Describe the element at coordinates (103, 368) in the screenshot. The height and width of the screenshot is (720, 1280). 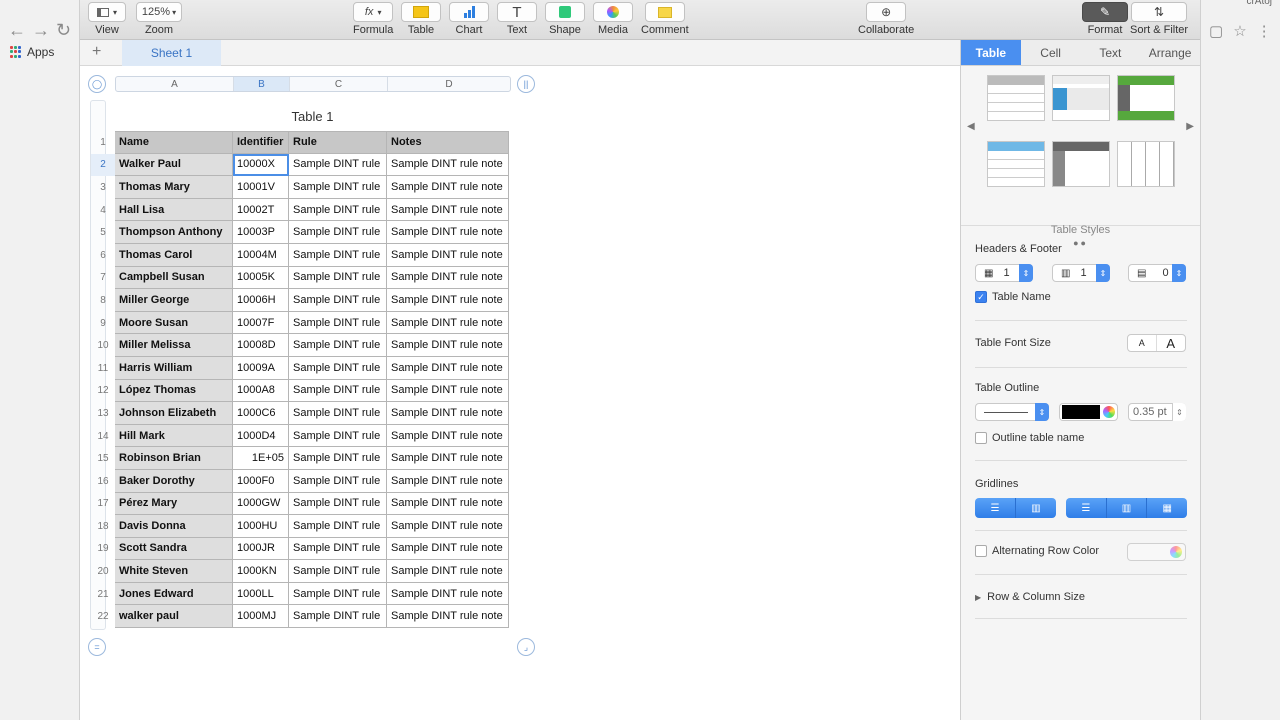
I see `row-number: 11` at that location.